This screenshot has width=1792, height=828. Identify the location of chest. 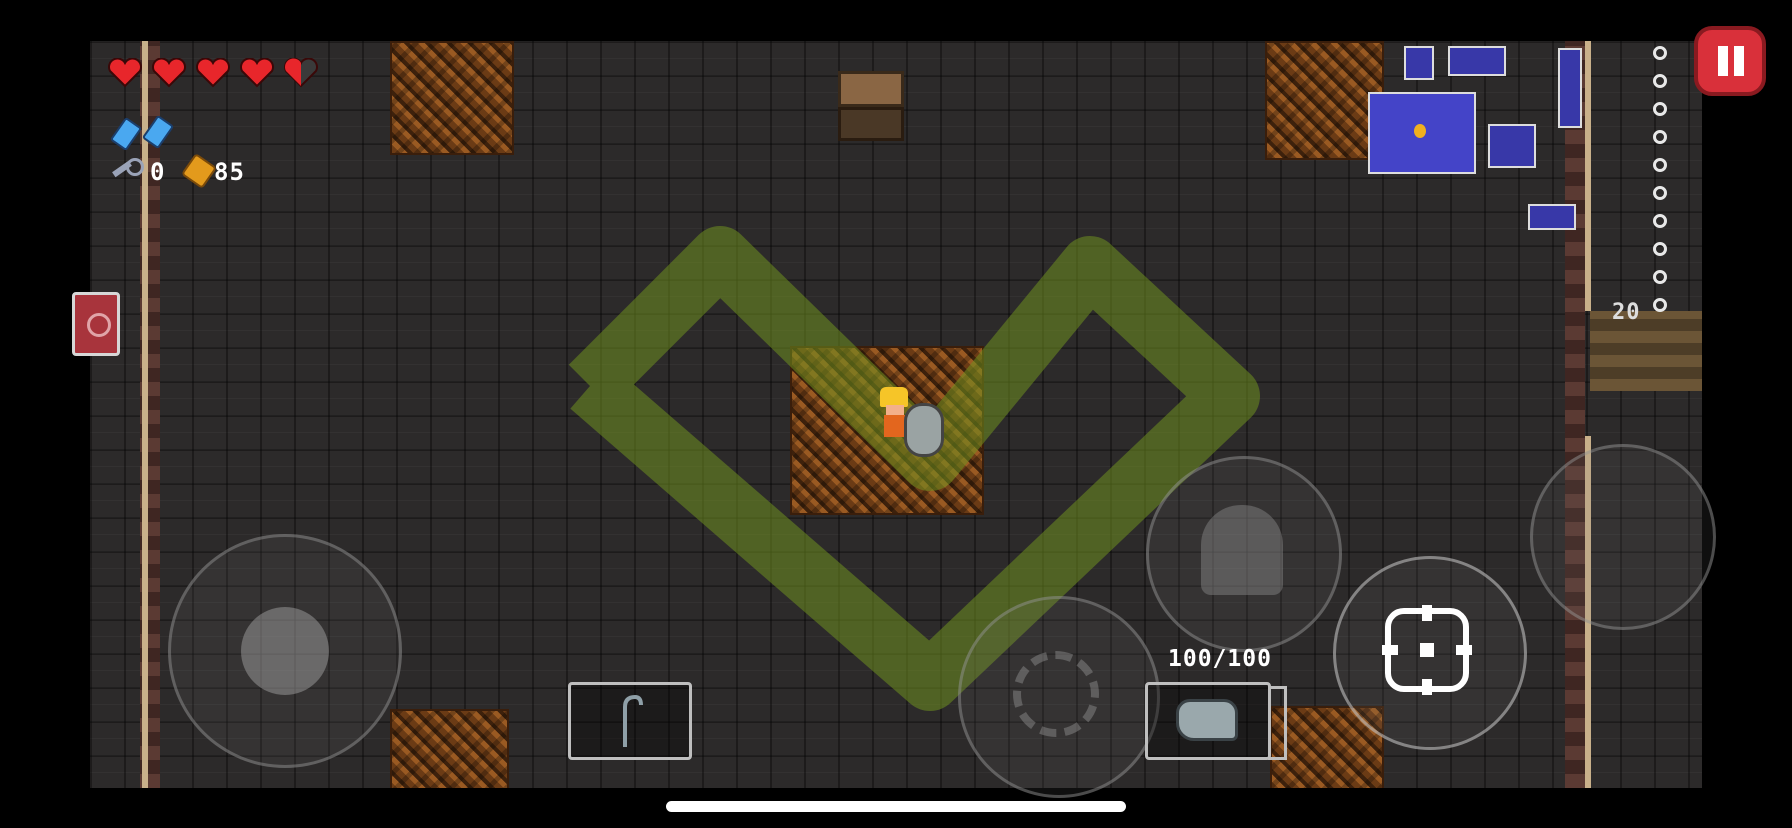
(871, 106).